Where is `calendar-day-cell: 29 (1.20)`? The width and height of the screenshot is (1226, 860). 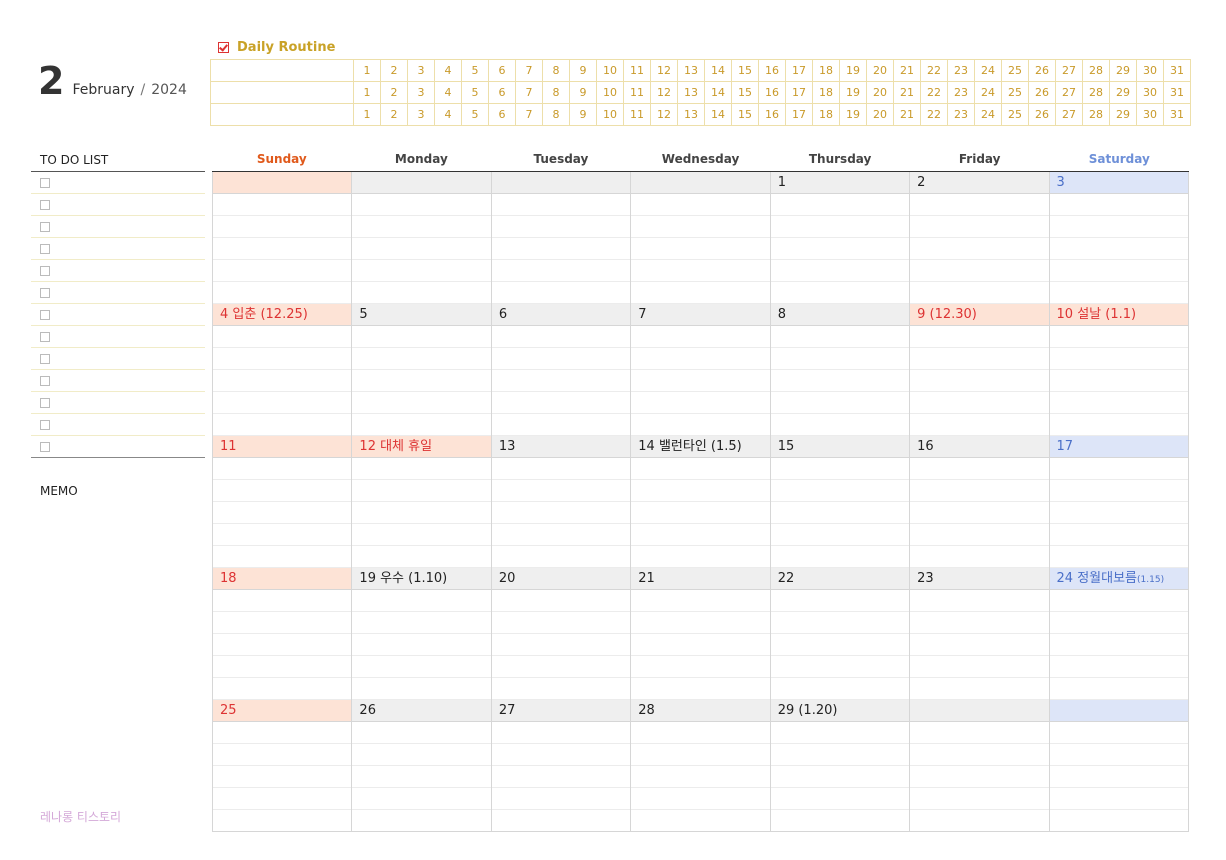 calendar-day-cell: 29 (1.20) is located at coordinates (840, 766).